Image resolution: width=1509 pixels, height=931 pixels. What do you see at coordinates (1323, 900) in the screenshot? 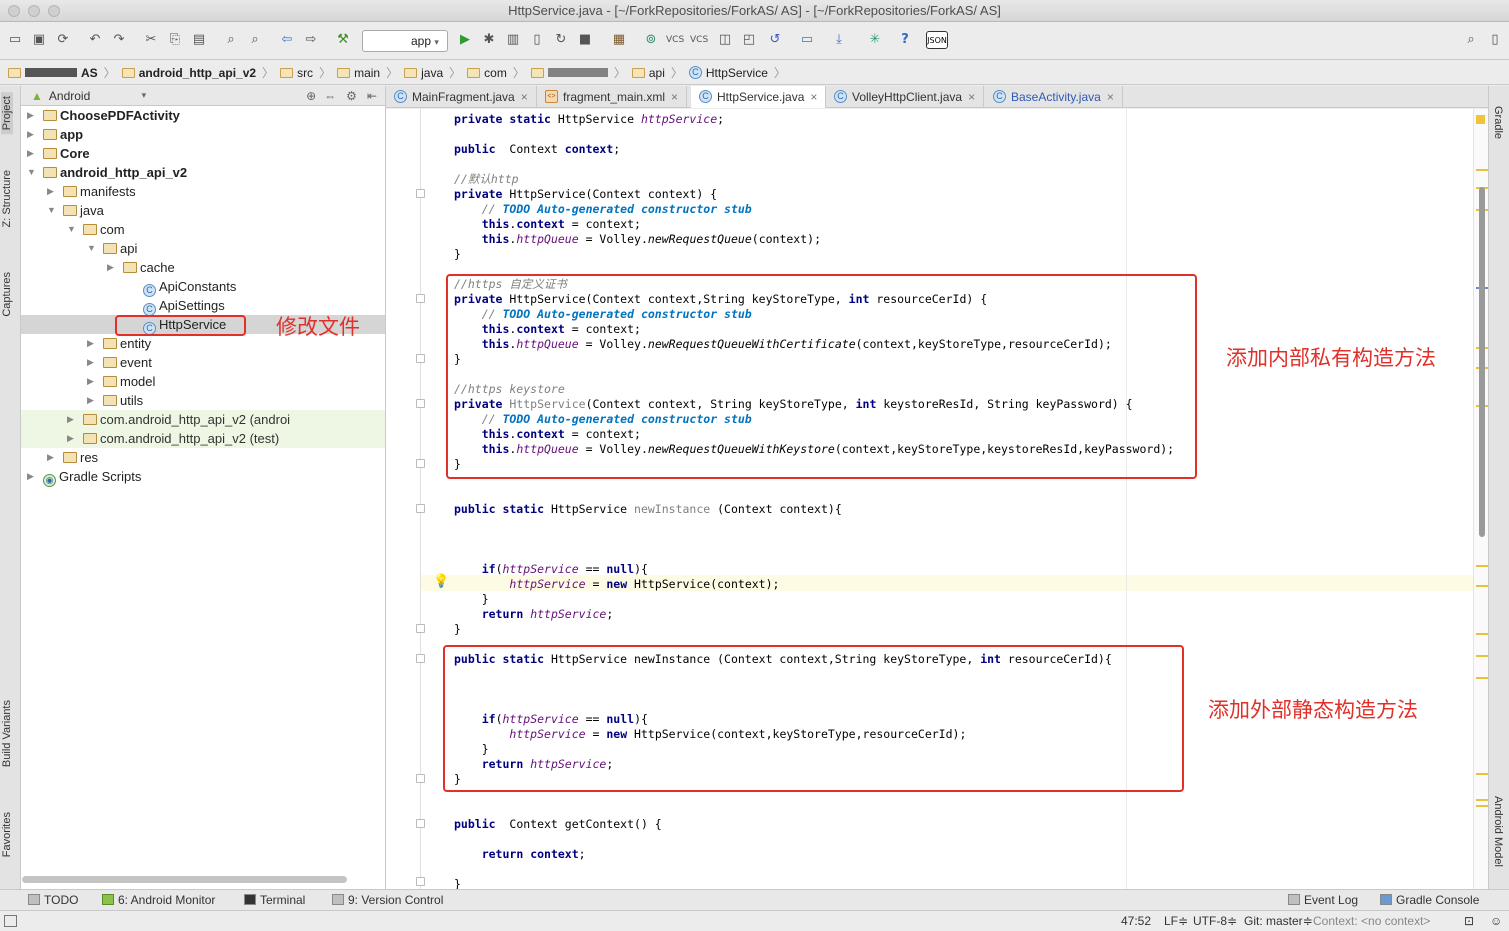
I see `tool-button-event-log: Event Log` at bounding box center [1323, 900].